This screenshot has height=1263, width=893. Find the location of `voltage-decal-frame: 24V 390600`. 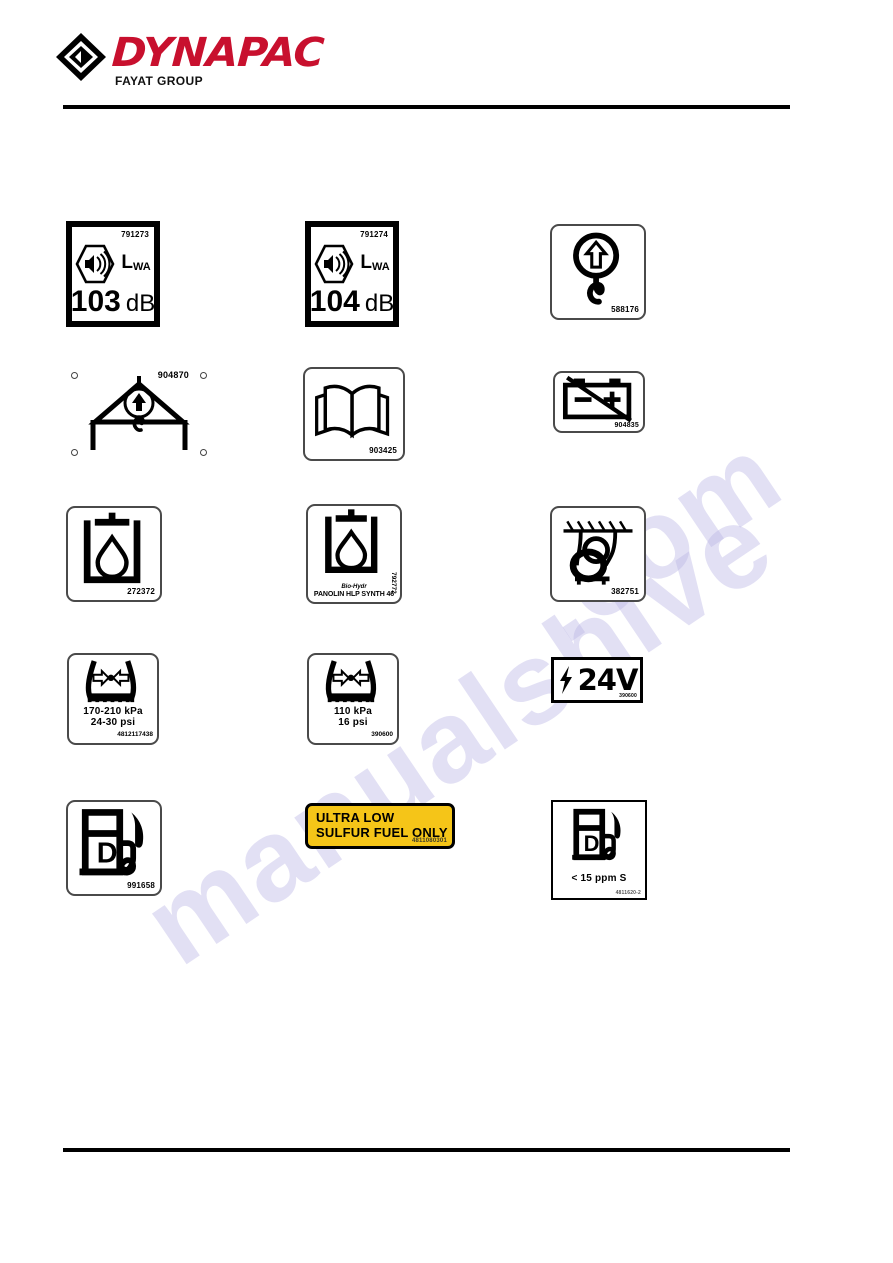

voltage-decal-frame: 24V 390600 is located at coordinates (597, 680).